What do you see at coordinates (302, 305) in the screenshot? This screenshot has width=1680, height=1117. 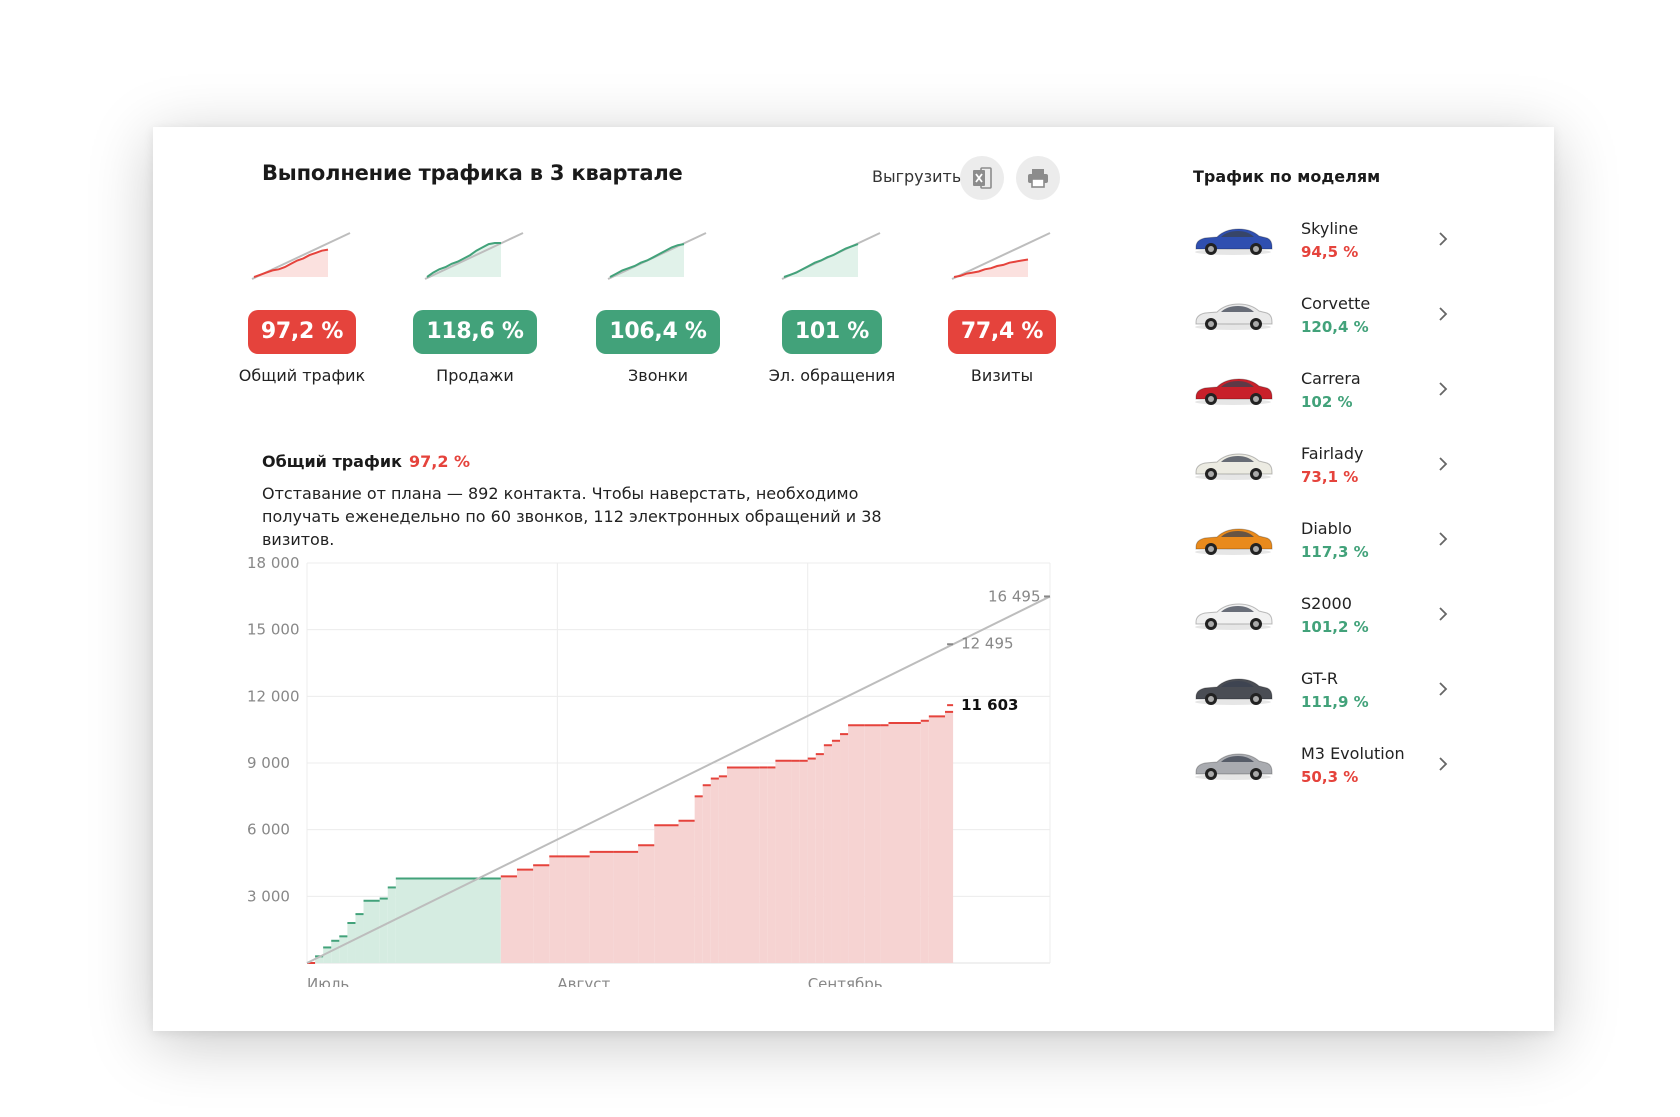 I see `kpi-total-traffic: 97,2 % Общий трафик` at bounding box center [302, 305].